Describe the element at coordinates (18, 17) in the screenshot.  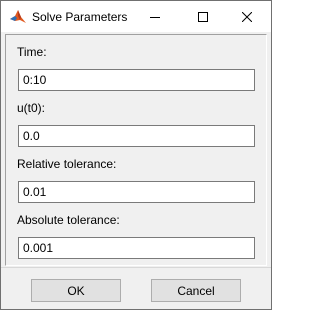
I see `matlab-icon` at that location.